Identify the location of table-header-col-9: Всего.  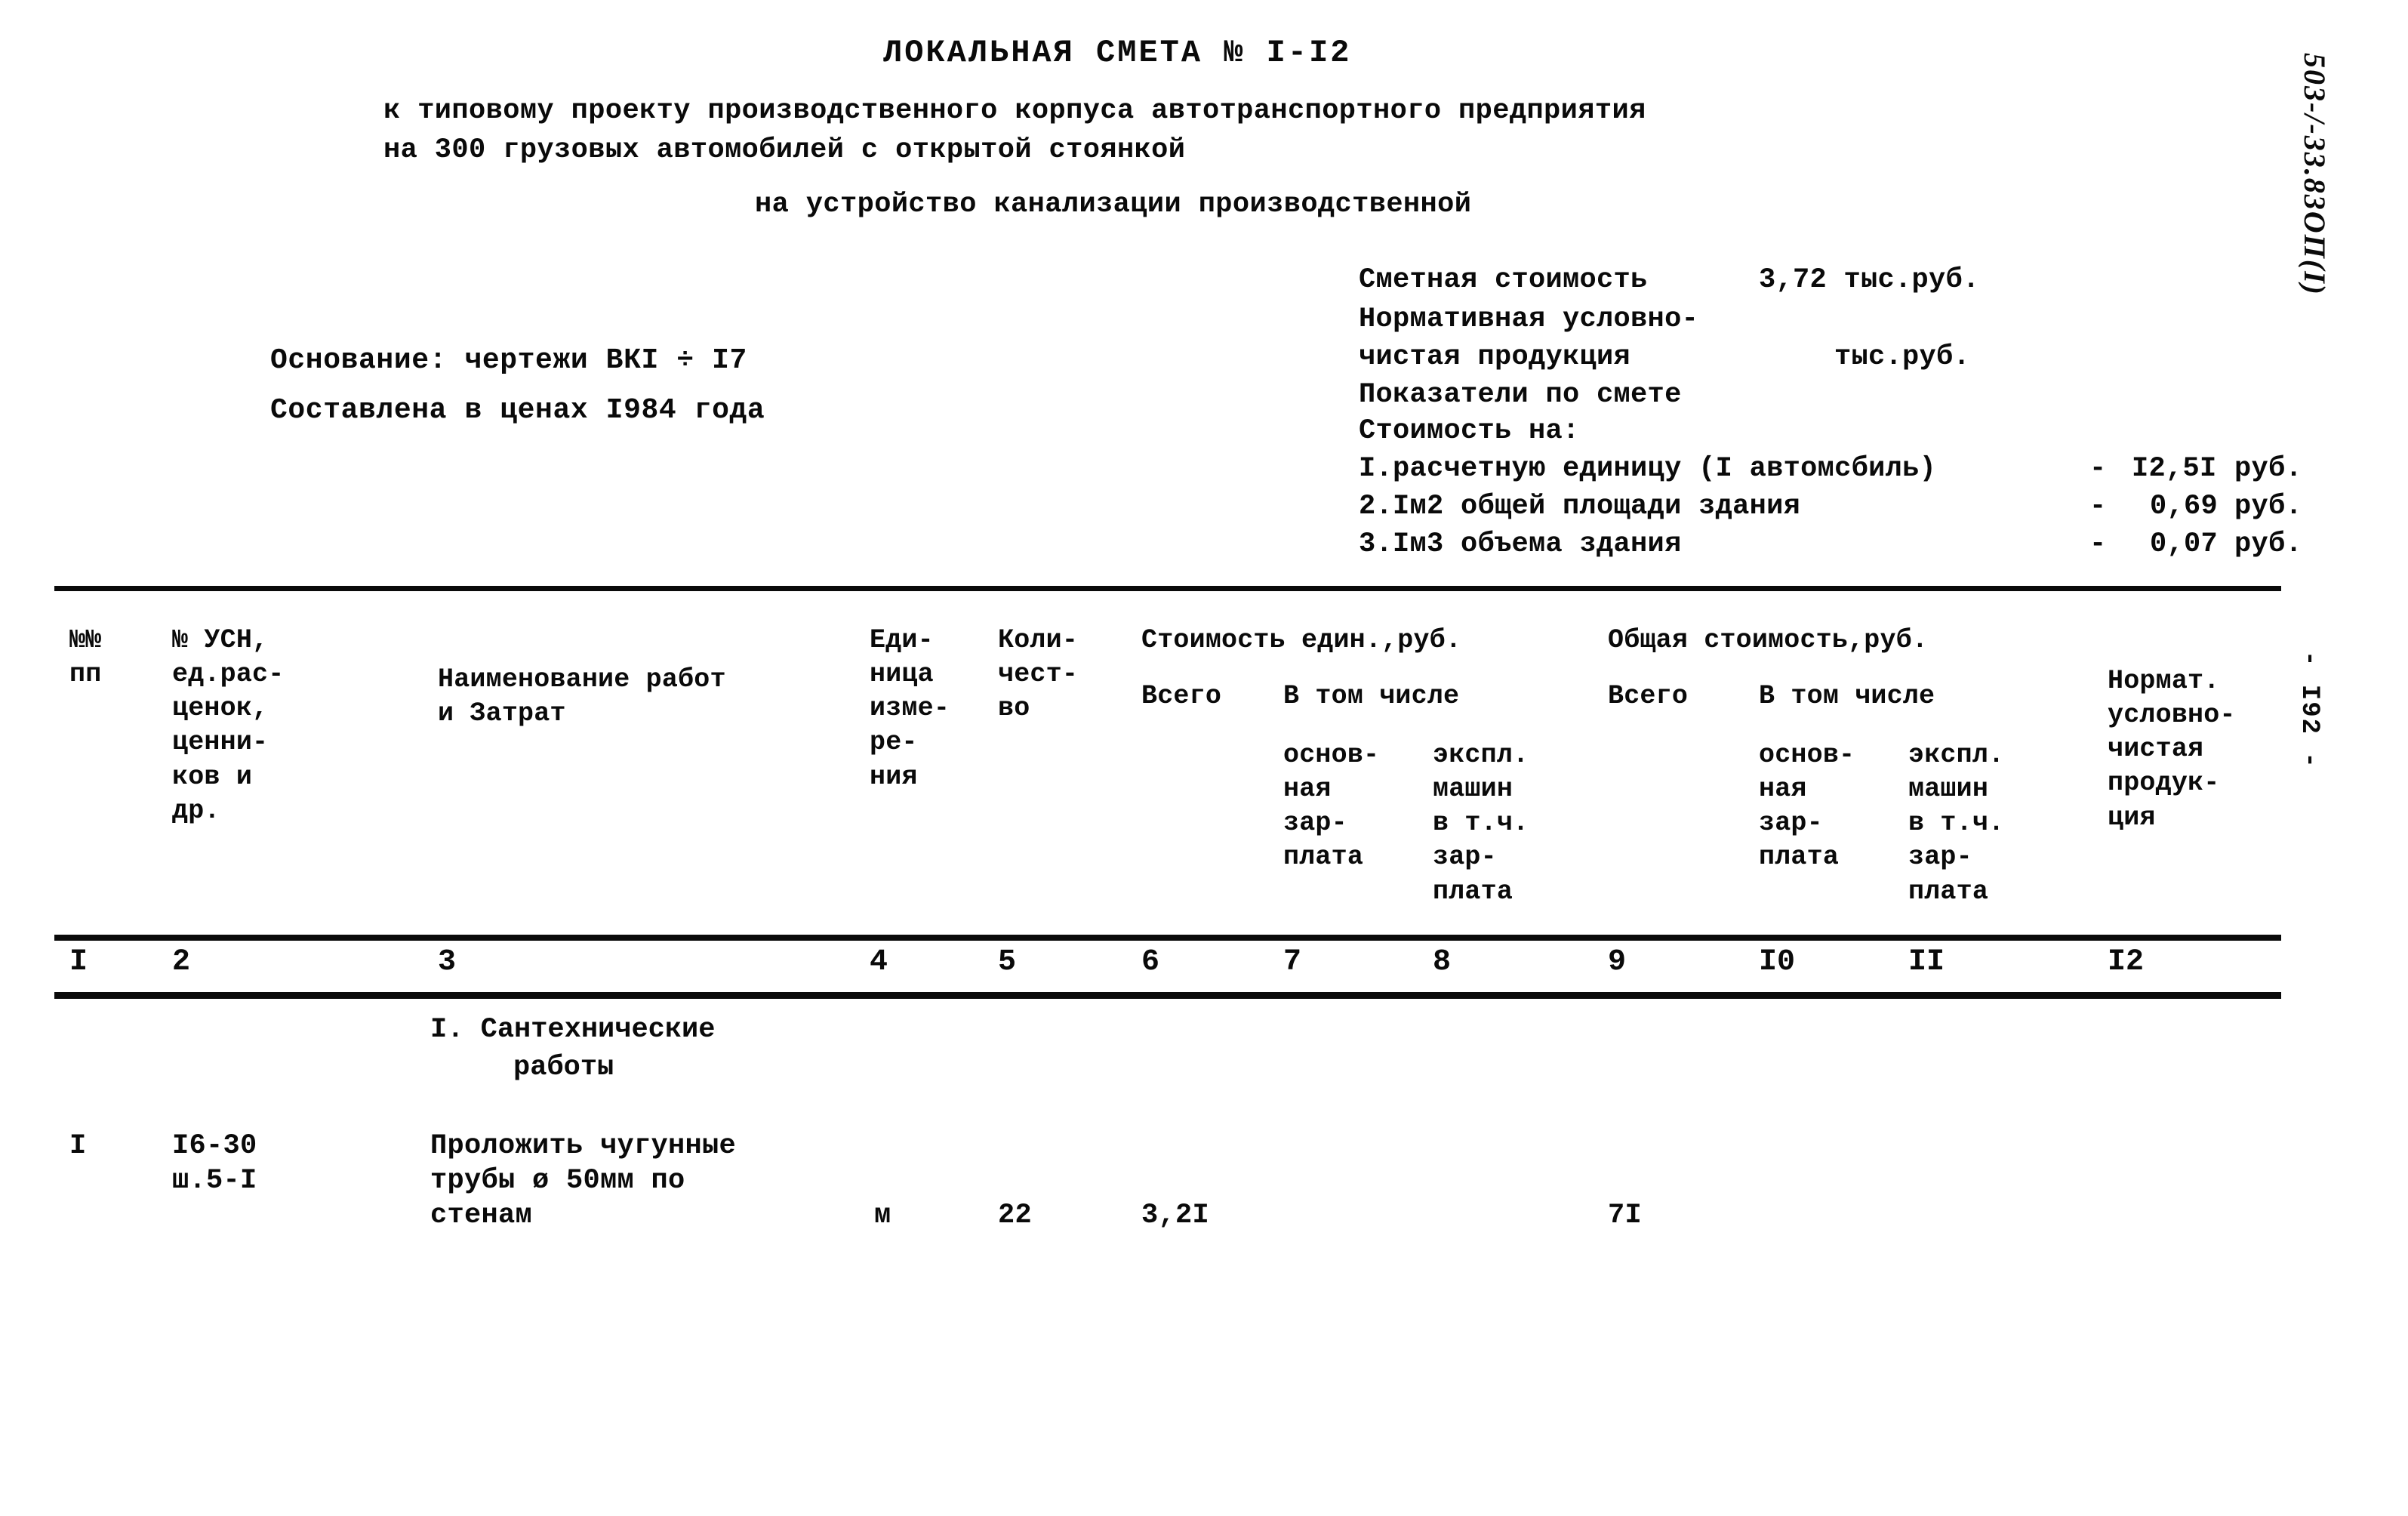
(1648, 696).